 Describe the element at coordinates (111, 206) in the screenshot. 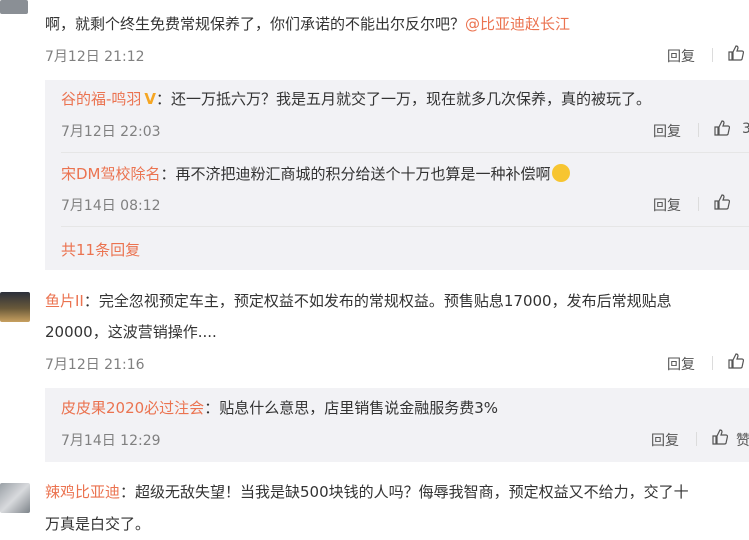

I see `timestamp: 7月14日 08:12` at that location.